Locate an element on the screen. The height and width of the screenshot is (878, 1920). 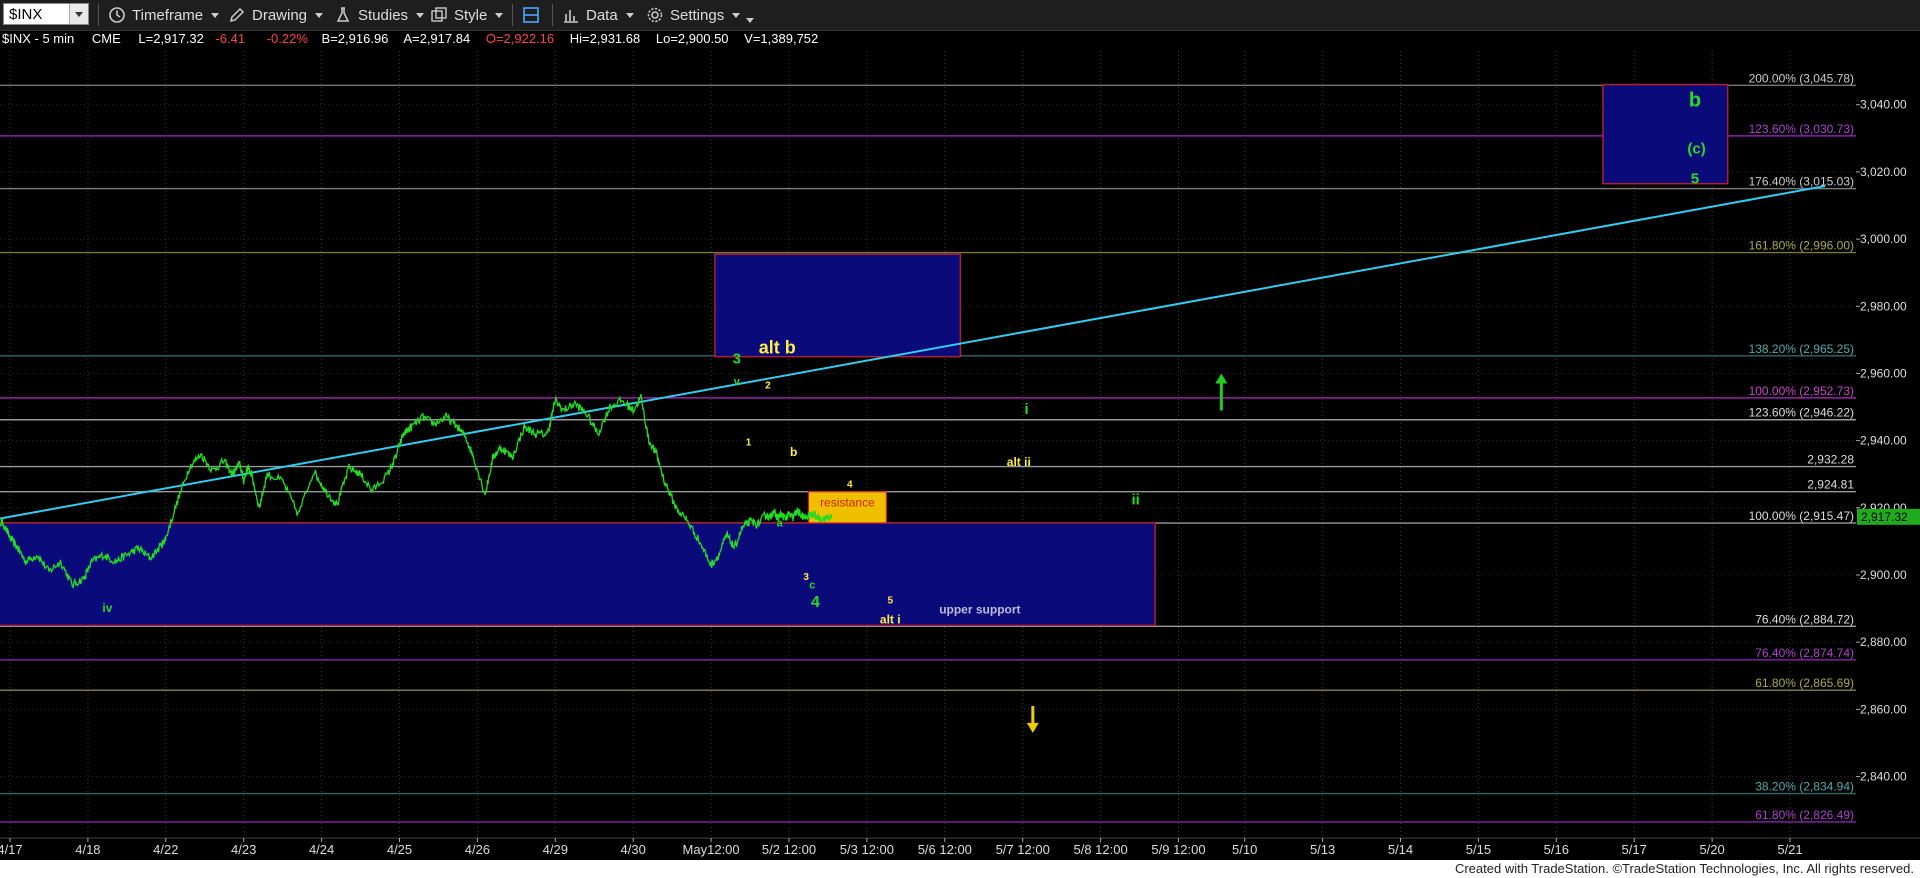
fib-level-label: 61.80% (2,865.69) is located at coordinates (1804, 683).